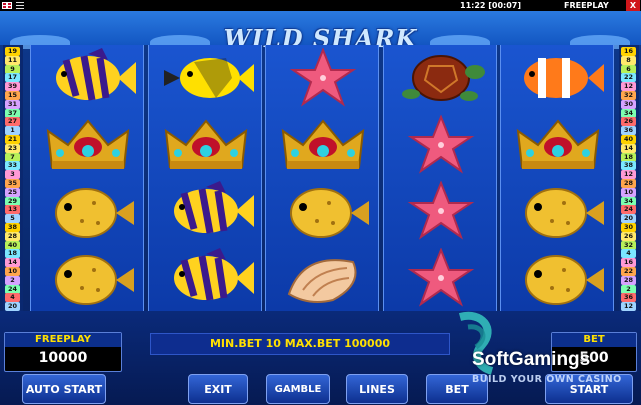 The image size is (641, 405). What do you see at coordinates (20, 5) in the screenshot?
I see `menu-icon` at bounding box center [20, 5].